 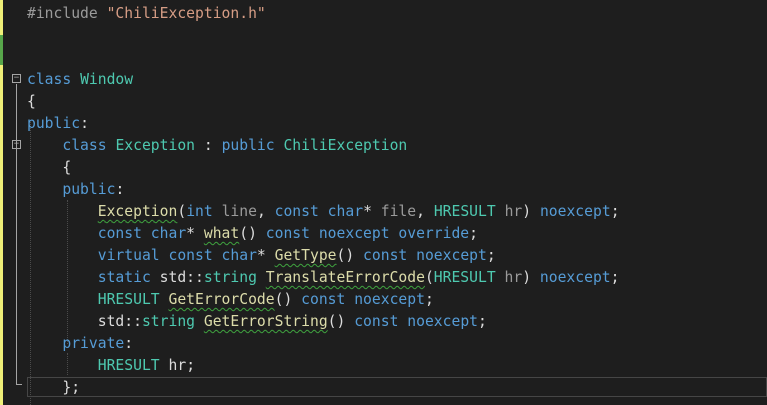 What do you see at coordinates (142, 255) in the screenshot?
I see `code-token: virtual const char` at bounding box center [142, 255].